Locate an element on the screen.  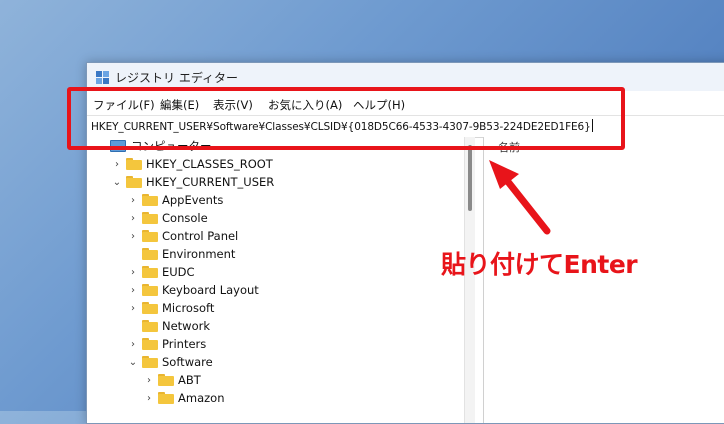
tree-item-hkey-current-user: ⌄ HKEY_CURRENT_USER is located at coordinates (192, 182).